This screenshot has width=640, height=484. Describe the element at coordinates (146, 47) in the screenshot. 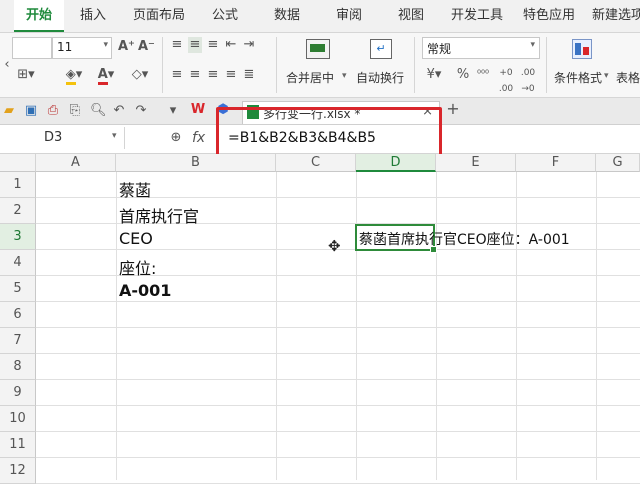

I see `font-shrink-icon: A⁻` at that location.